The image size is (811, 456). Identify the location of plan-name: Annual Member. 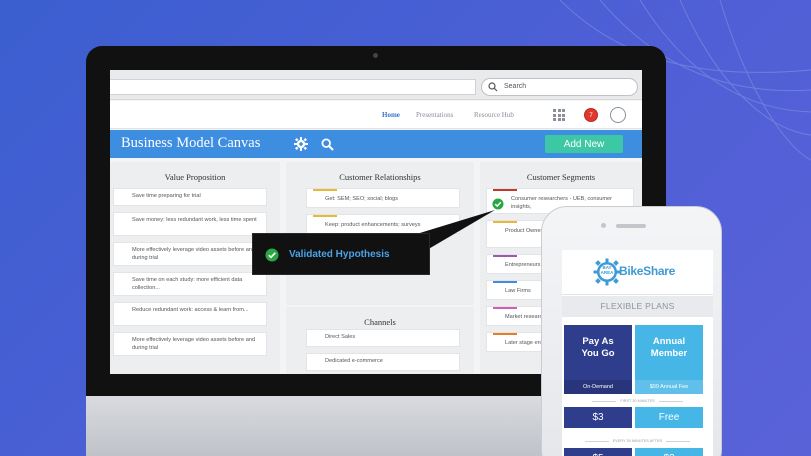
(669, 347).